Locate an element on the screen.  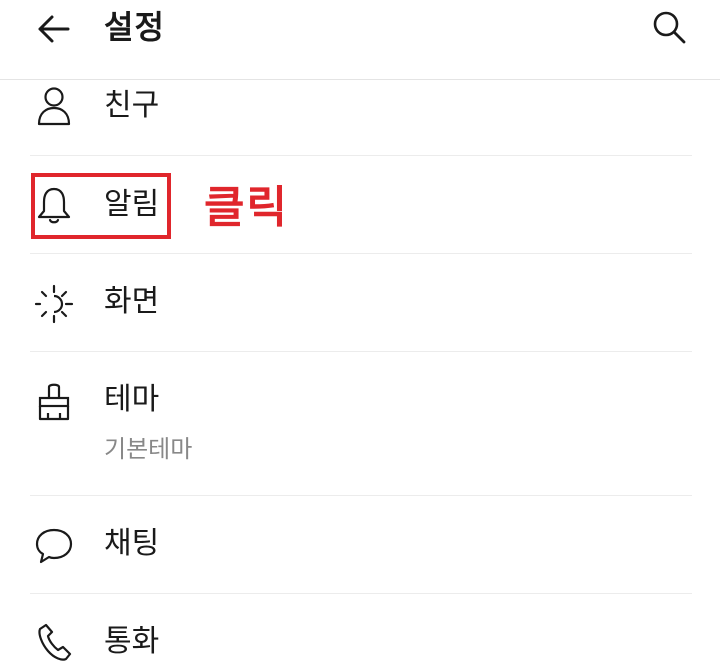
paint-brush-icon is located at coordinates (54, 402).